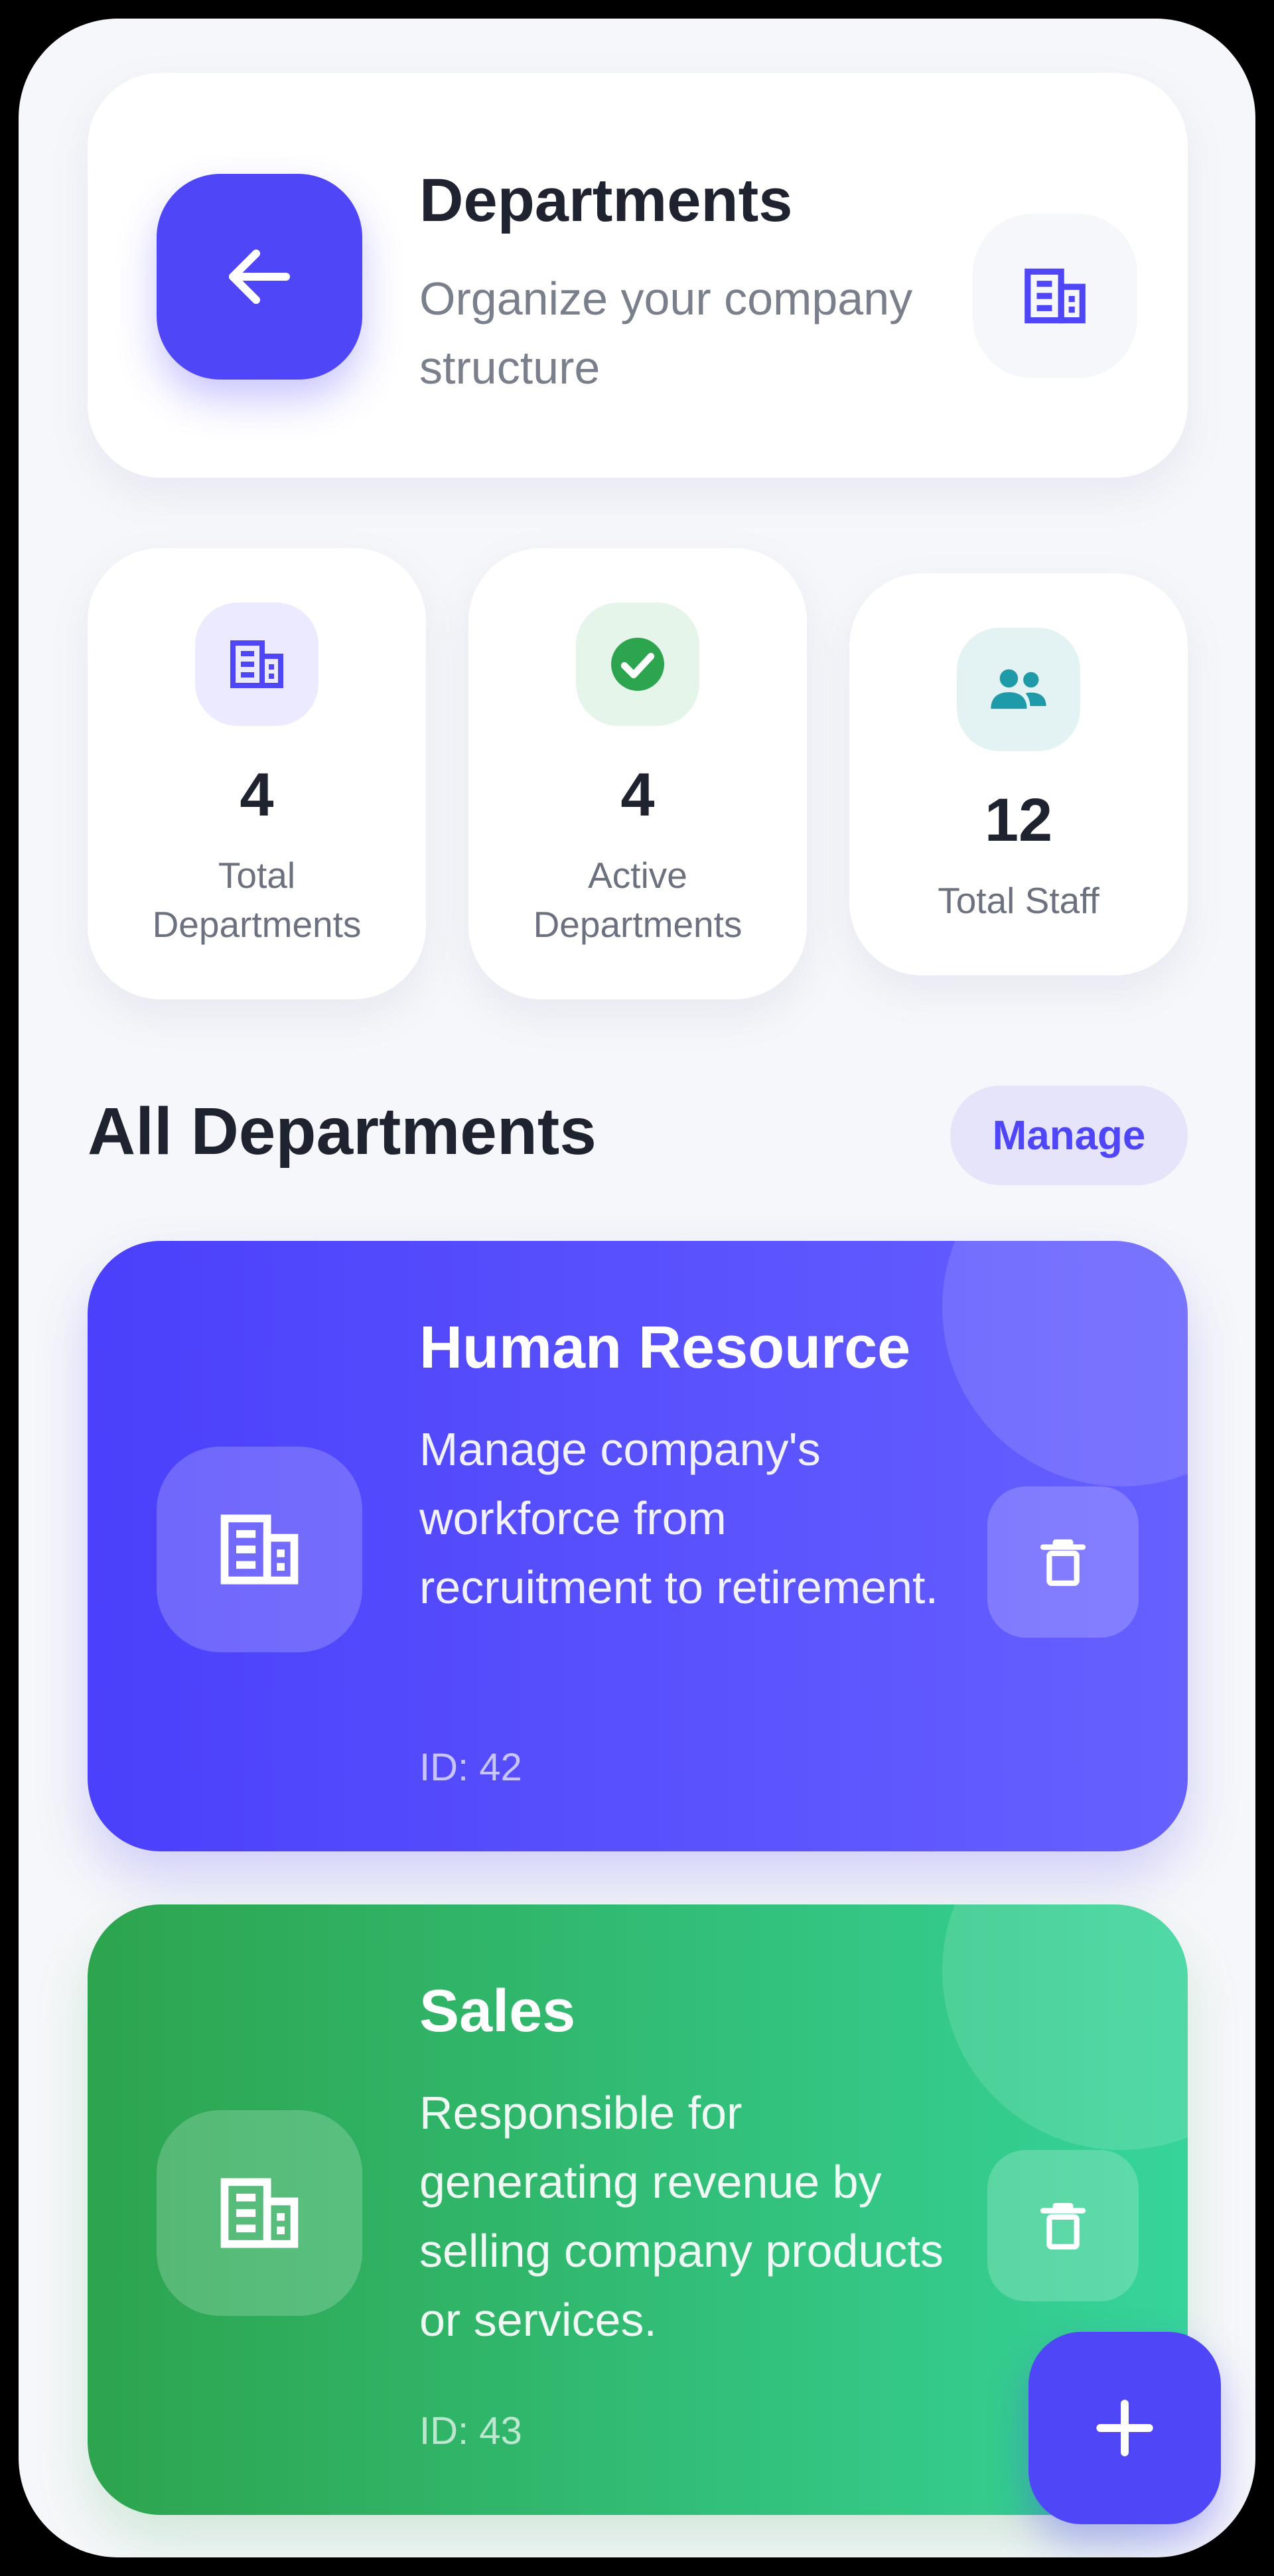 The image size is (1274, 2576). I want to click on stat-total-staff: 12 Total Staff, so click(1019, 774).